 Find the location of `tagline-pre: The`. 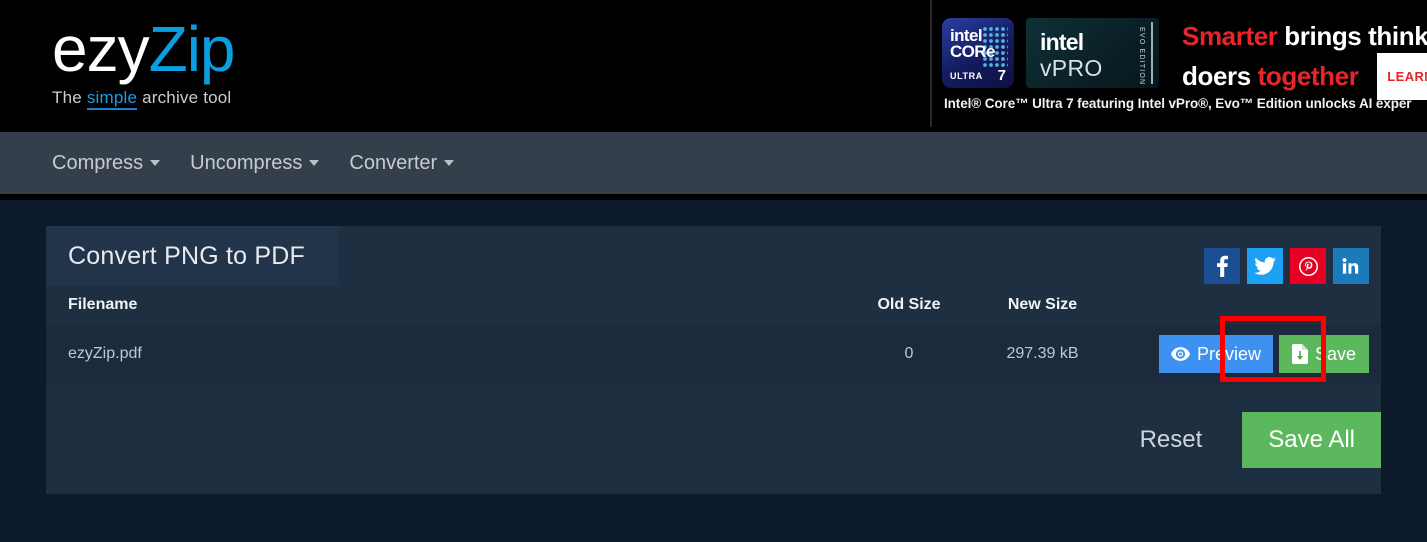

tagline-pre: The is located at coordinates (69, 97).